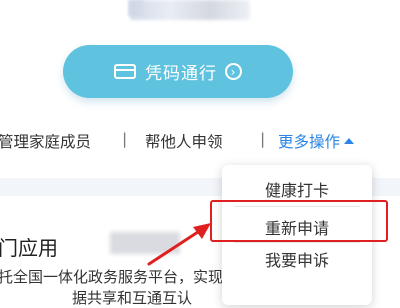 This screenshot has width=400, height=308. I want to click on claim-for-others-link: 帮他人申领, so click(184, 141).